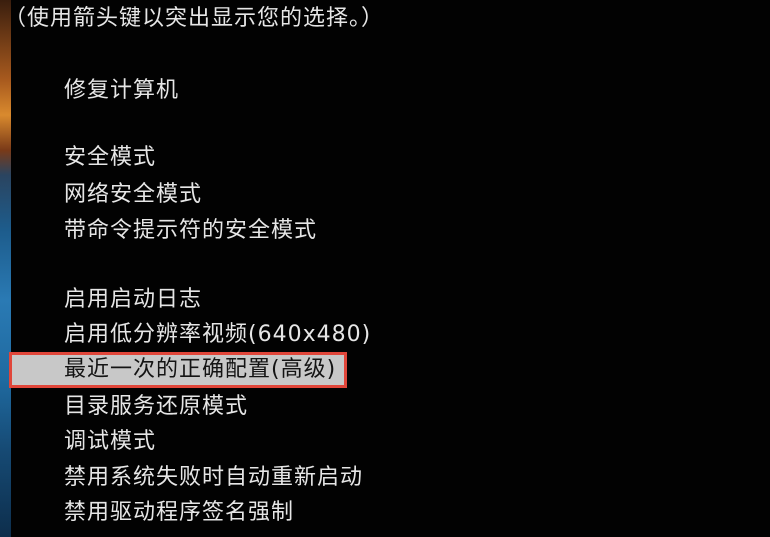 The width and height of the screenshot is (770, 537). I want to click on menu-item-last-known-good-configuration: 最近一次的正确配置(高级), so click(178, 370).